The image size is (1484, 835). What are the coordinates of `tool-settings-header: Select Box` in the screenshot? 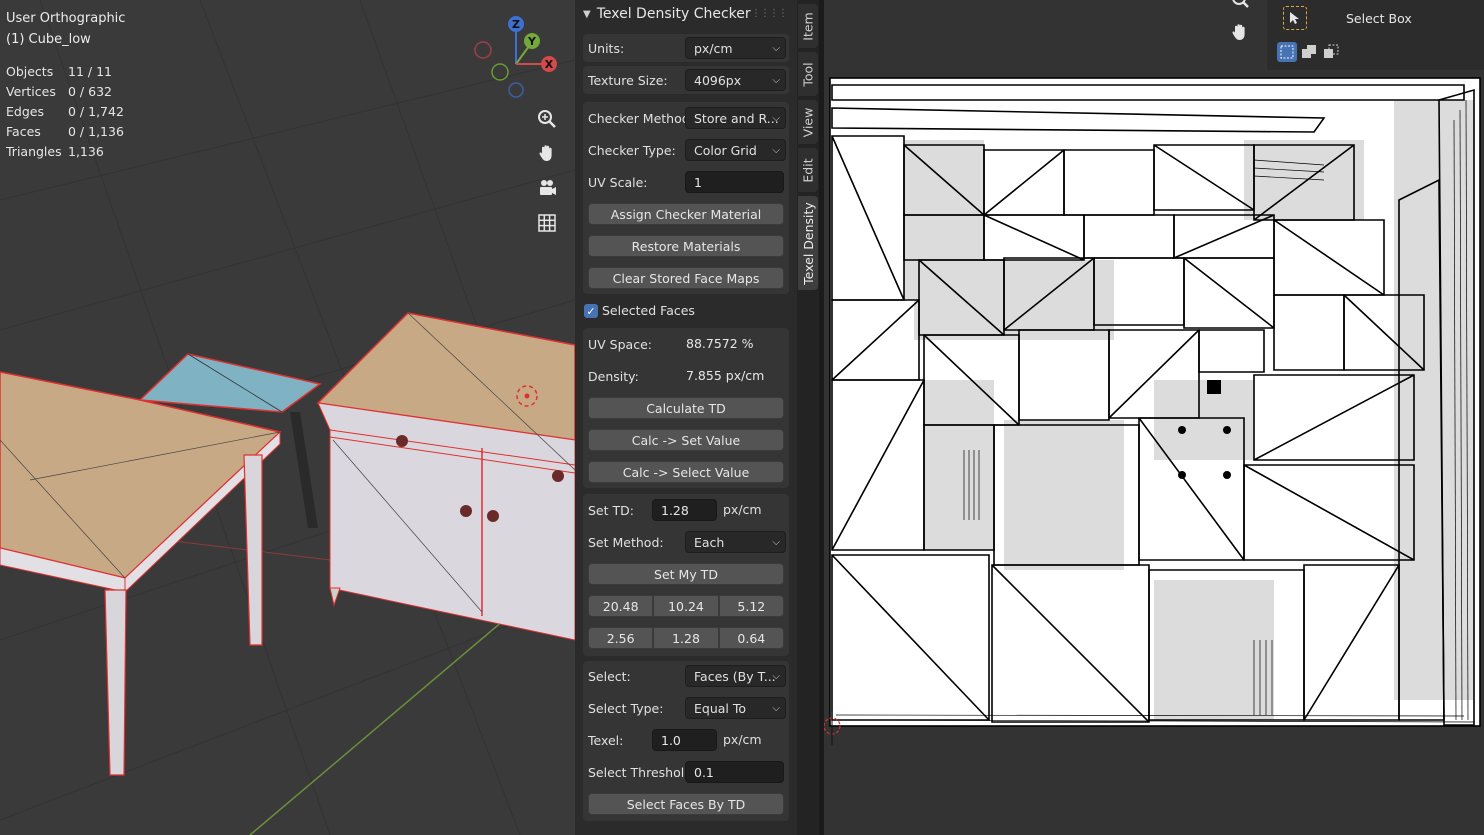 It's located at (1375, 35).